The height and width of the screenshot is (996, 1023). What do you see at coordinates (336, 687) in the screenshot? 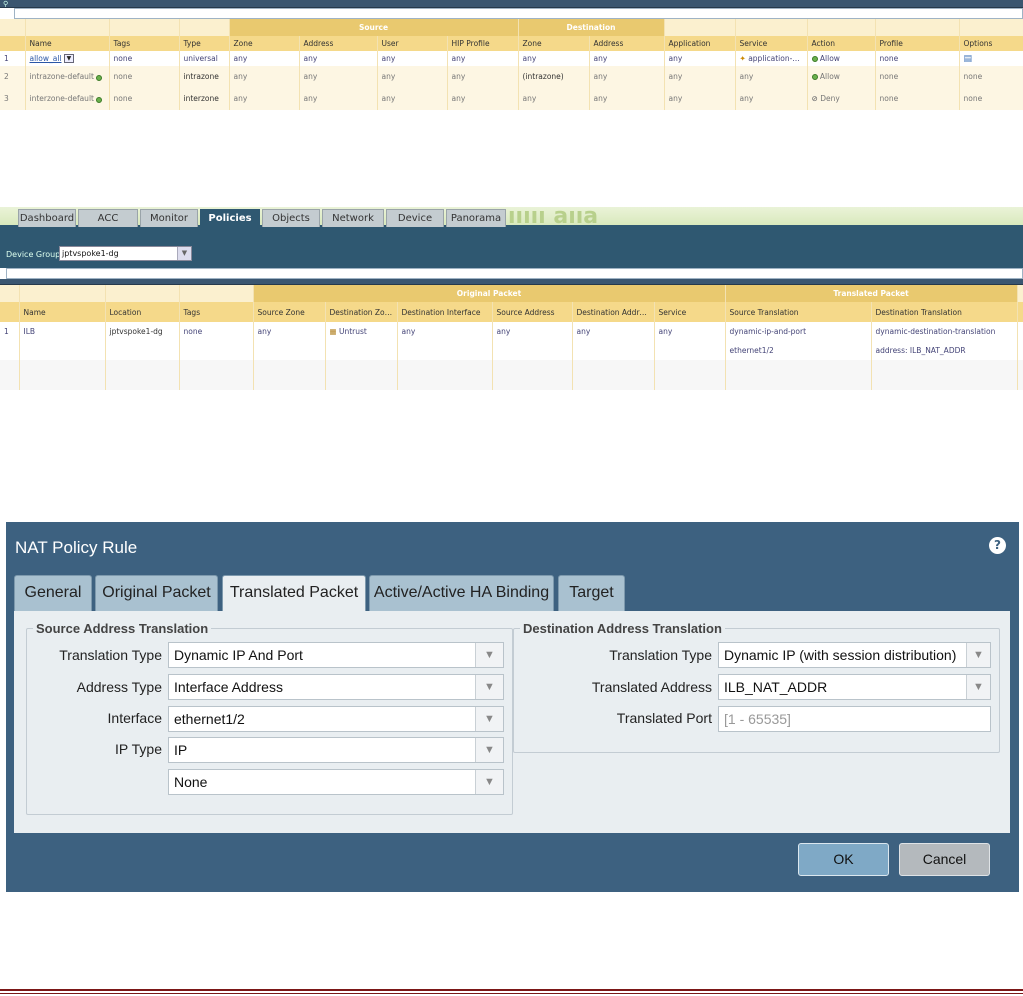
I see `address-type-select: Interface Address ▼` at bounding box center [336, 687].